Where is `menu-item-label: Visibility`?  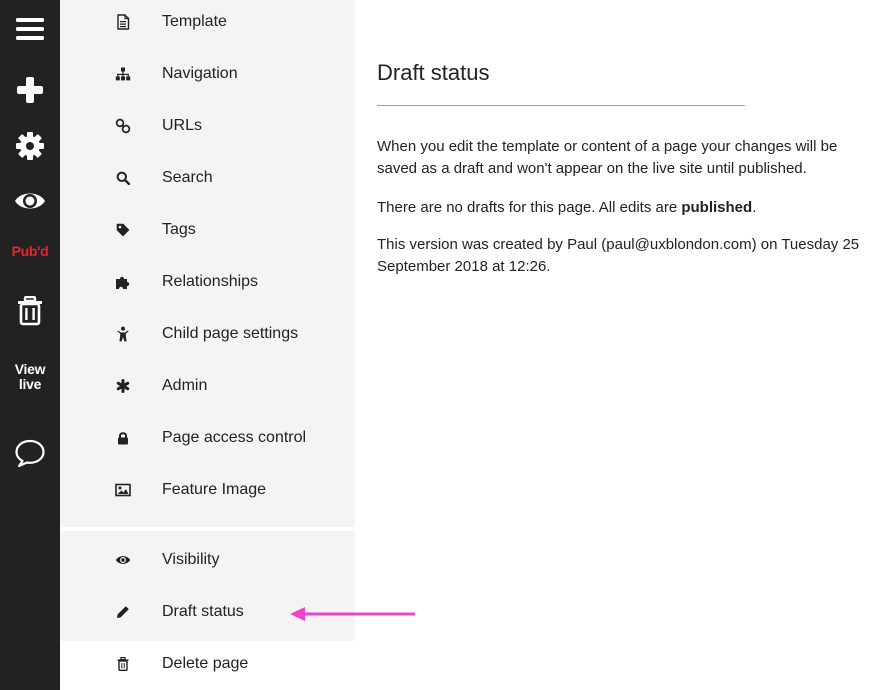 menu-item-label: Visibility is located at coordinates (191, 559).